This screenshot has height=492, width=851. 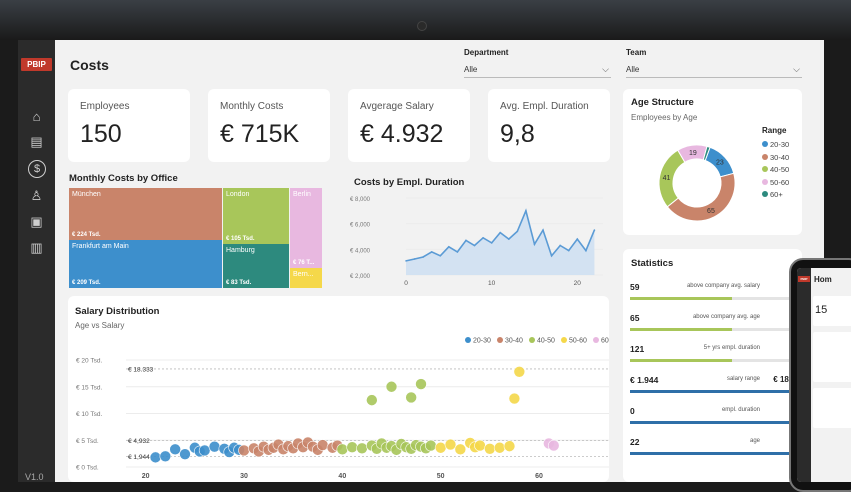 What do you see at coordinates (36, 247) in the screenshot?
I see `report-icon: ▥` at bounding box center [36, 247].